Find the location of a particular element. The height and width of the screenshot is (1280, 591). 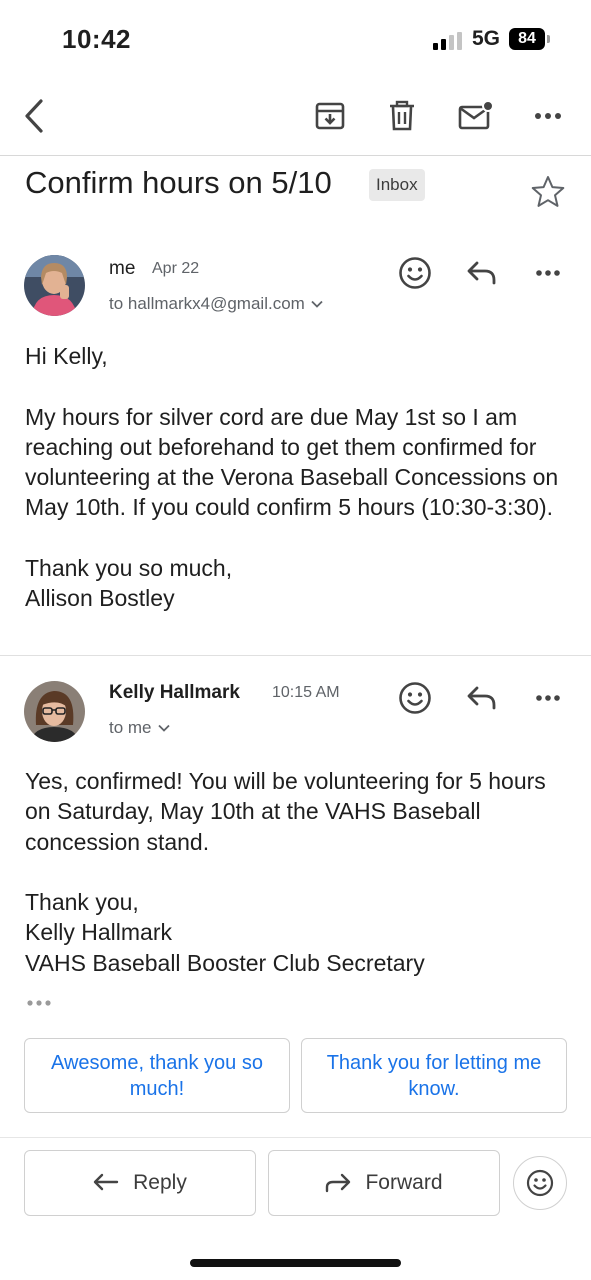

body-line: Kelly Hallmark is located at coordinates (98, 932).